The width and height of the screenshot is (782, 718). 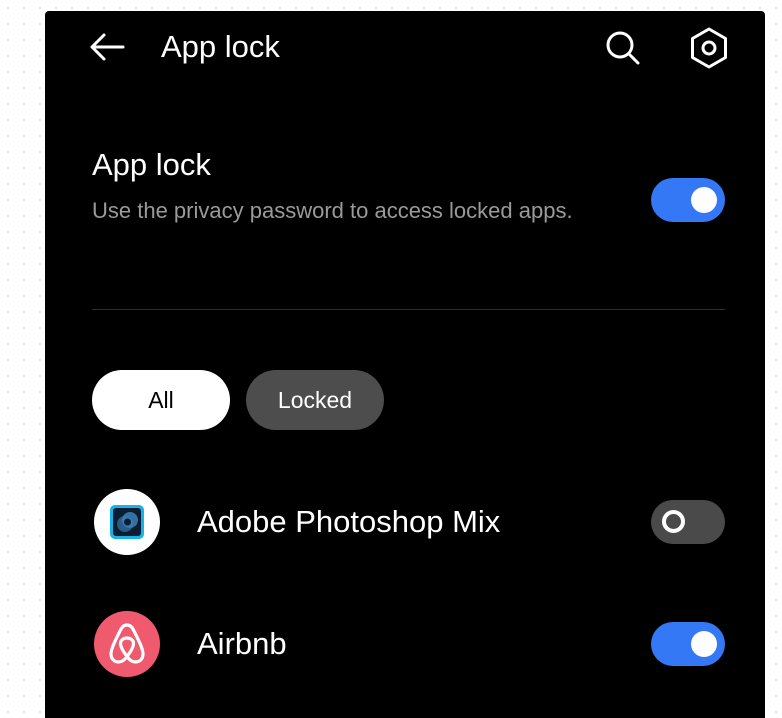 What do you see at coordinates (242, 643) in the screenshot?
I see `app-name-airbnb: Airbnb` at bounding box center [242, 643].